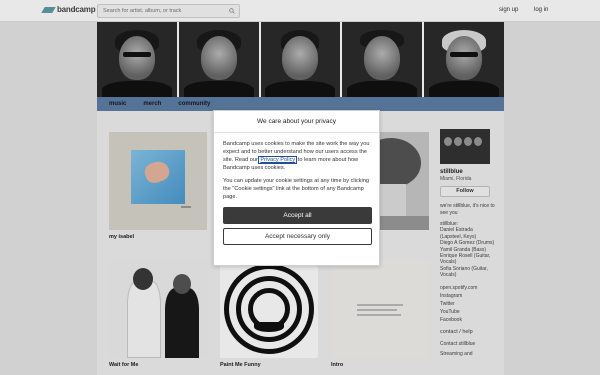 The image size is (600, 375). I want to click on accept-necessary-button: Accept necessary only, so click(297, 236).